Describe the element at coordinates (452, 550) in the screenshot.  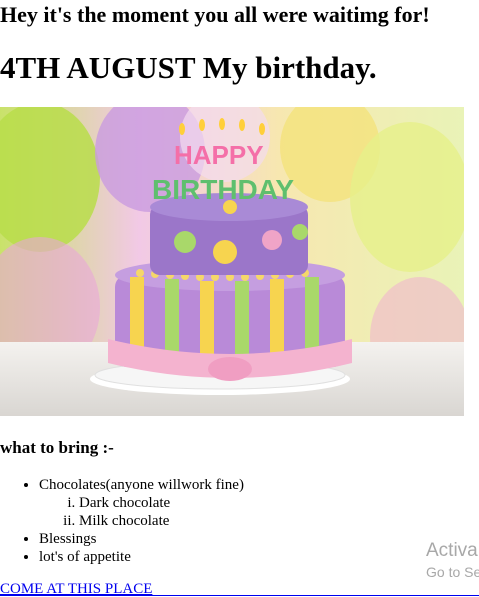
I see `watermark-line-1: Activa` at that location.